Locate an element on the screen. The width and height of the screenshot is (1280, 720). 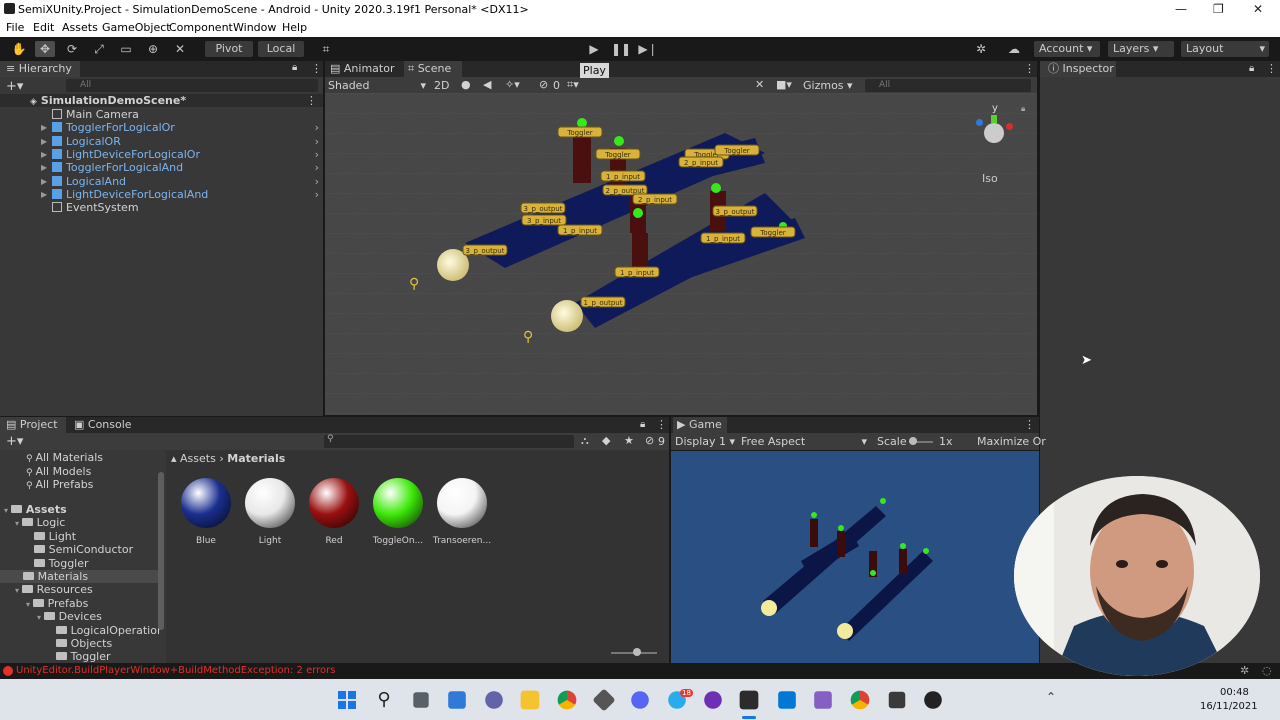
hierarchy-item: ▶ › LogicalOR is located at coordinates (161, 141).